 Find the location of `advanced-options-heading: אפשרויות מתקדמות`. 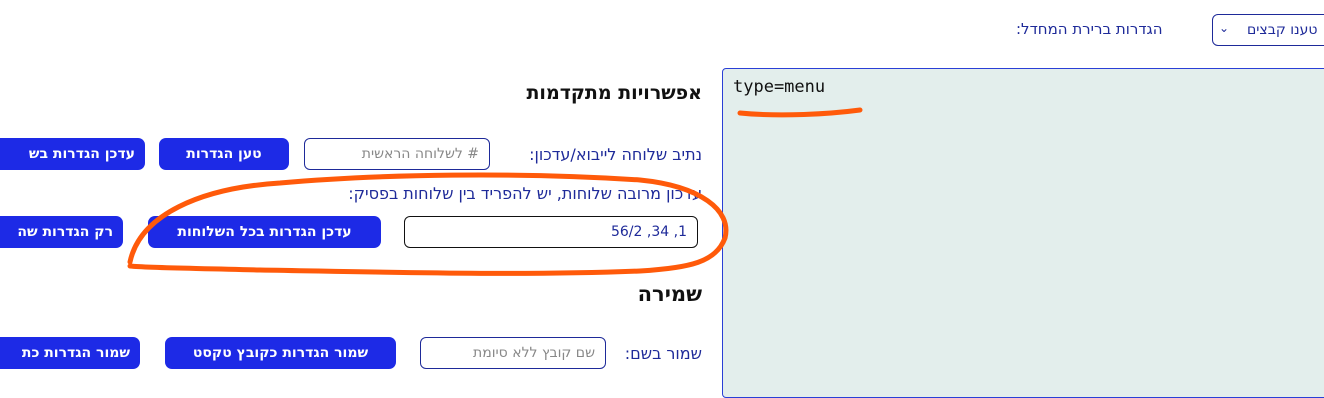

advanced-options-heading: אפשרויות מתקדמות is located at coordinates (614, 93).